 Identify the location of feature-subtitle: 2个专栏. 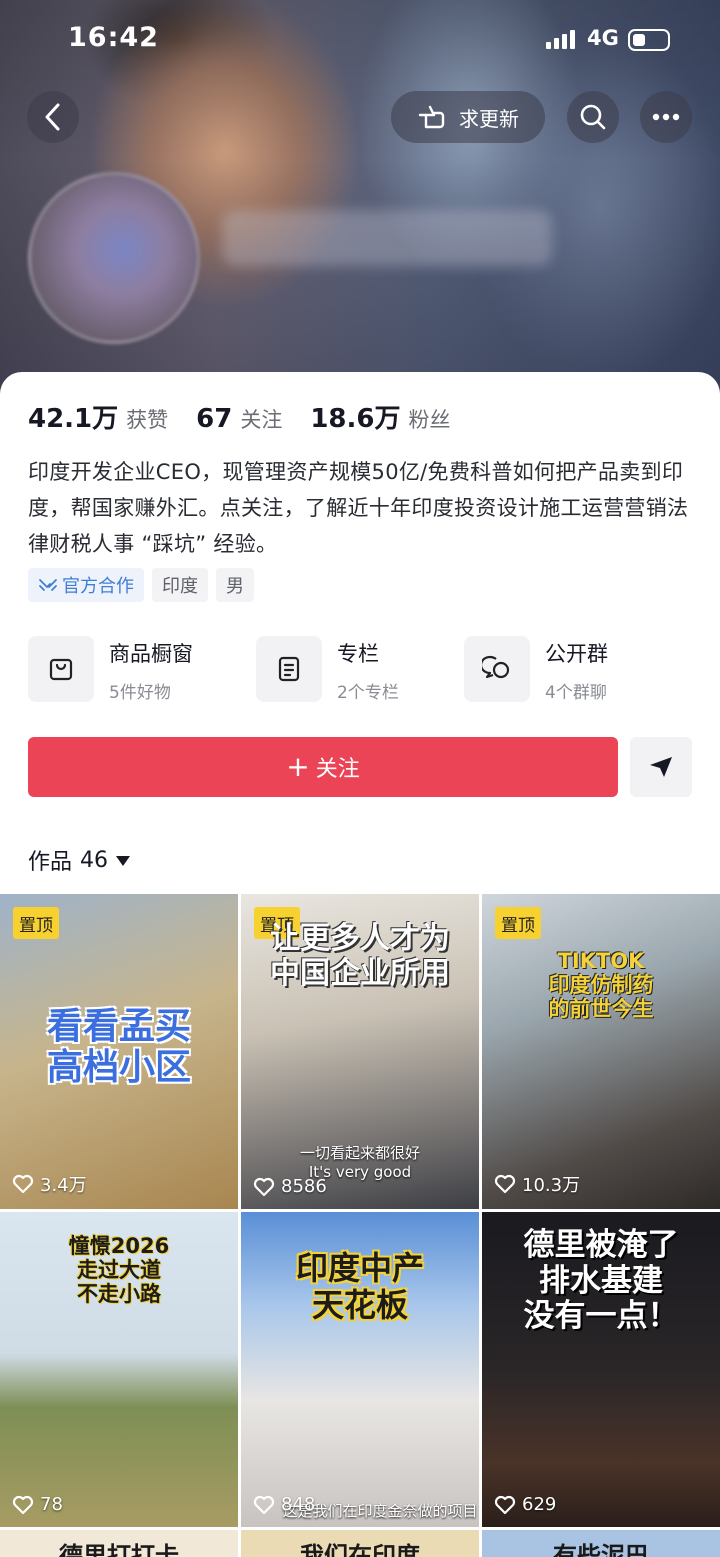
(368, 692).